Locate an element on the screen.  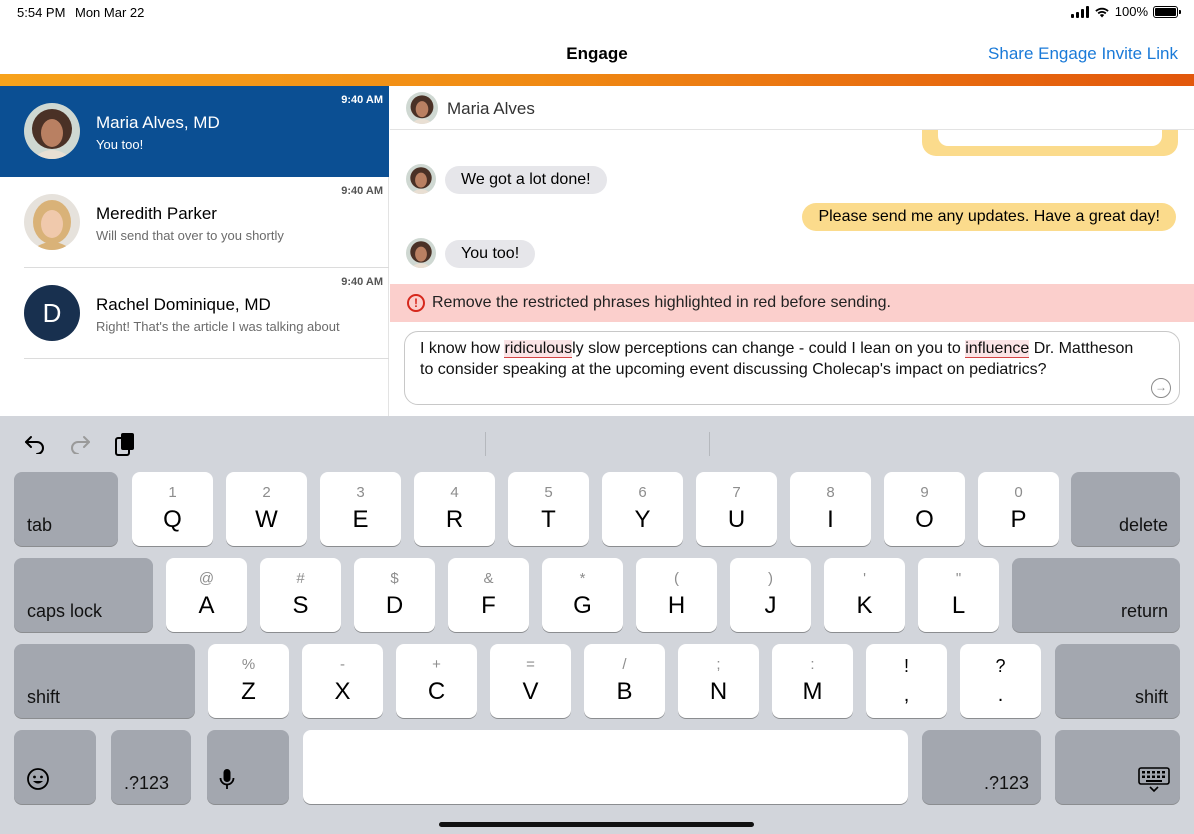
incoming-message: We got a lot done! is located at coordinates (526, 180).